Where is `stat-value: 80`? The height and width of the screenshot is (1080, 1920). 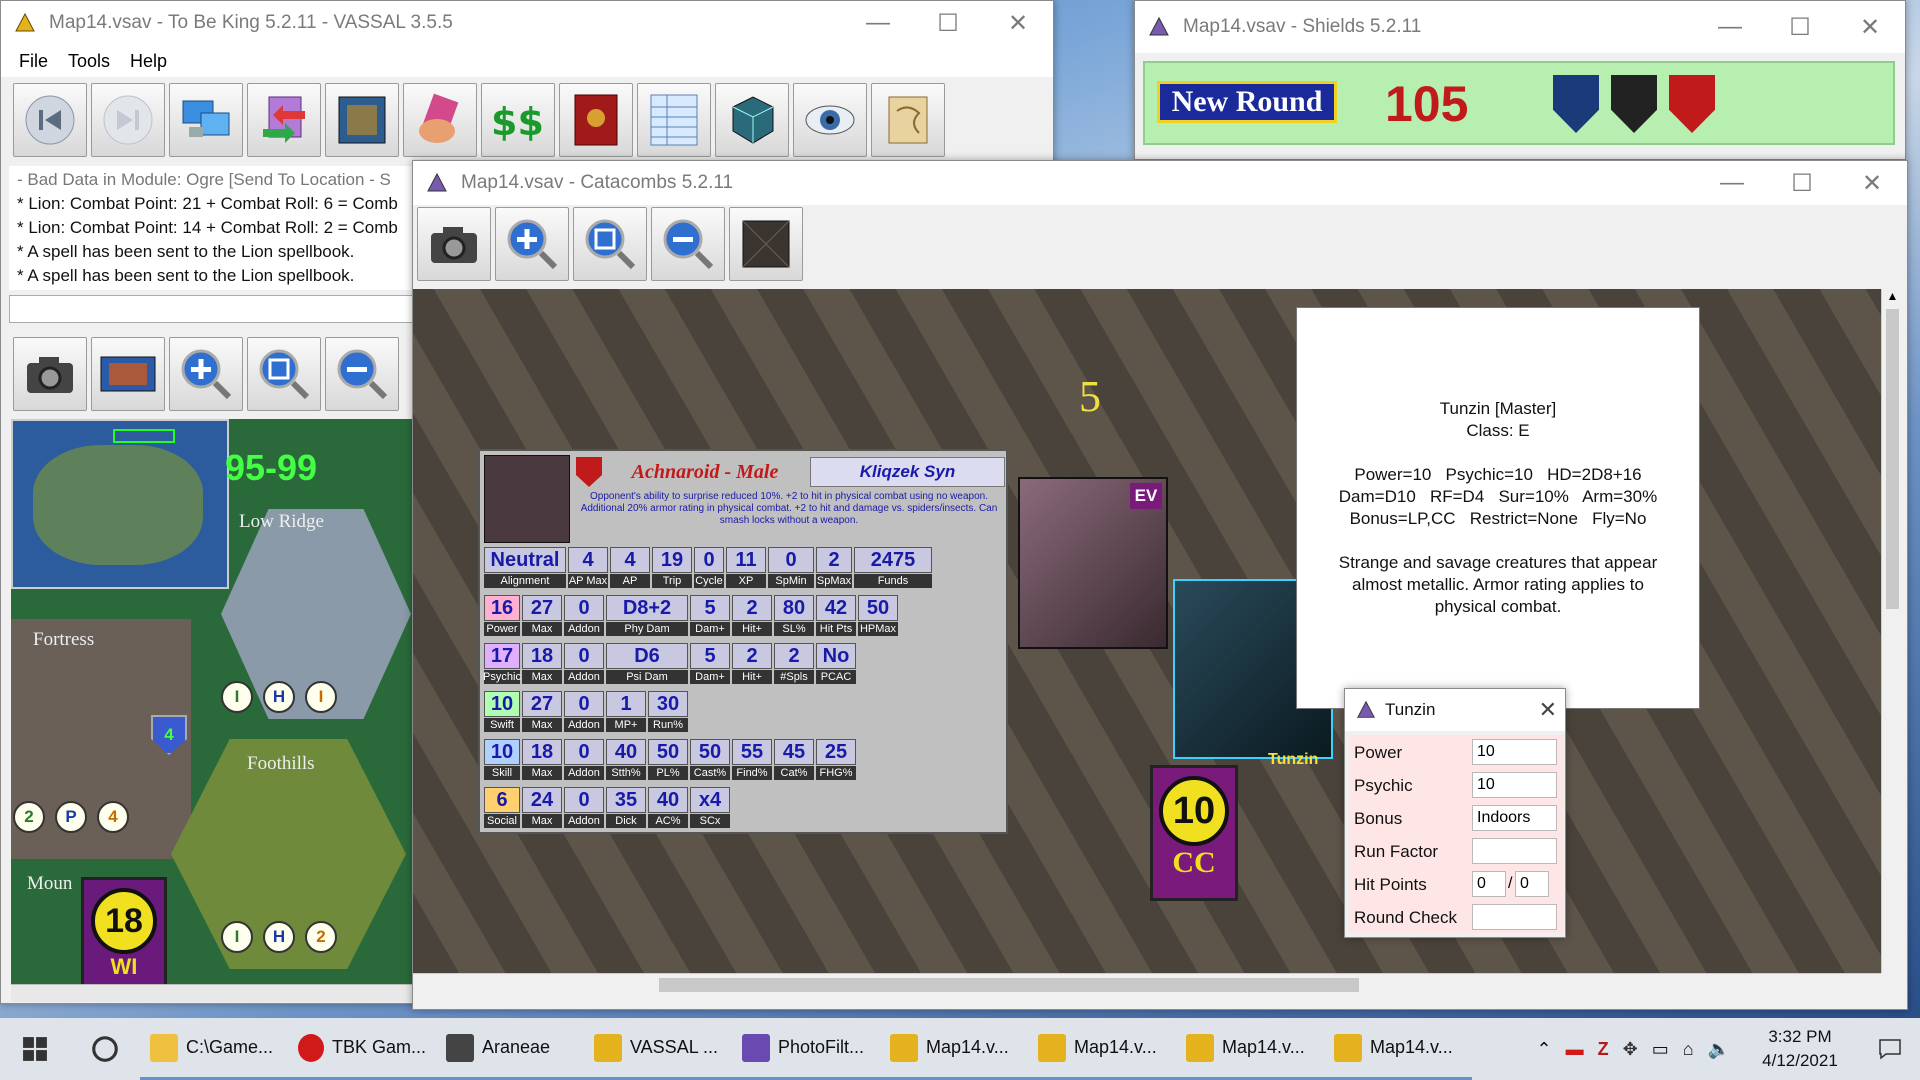
stat-value: 80 is located at coordinates (794, 608).